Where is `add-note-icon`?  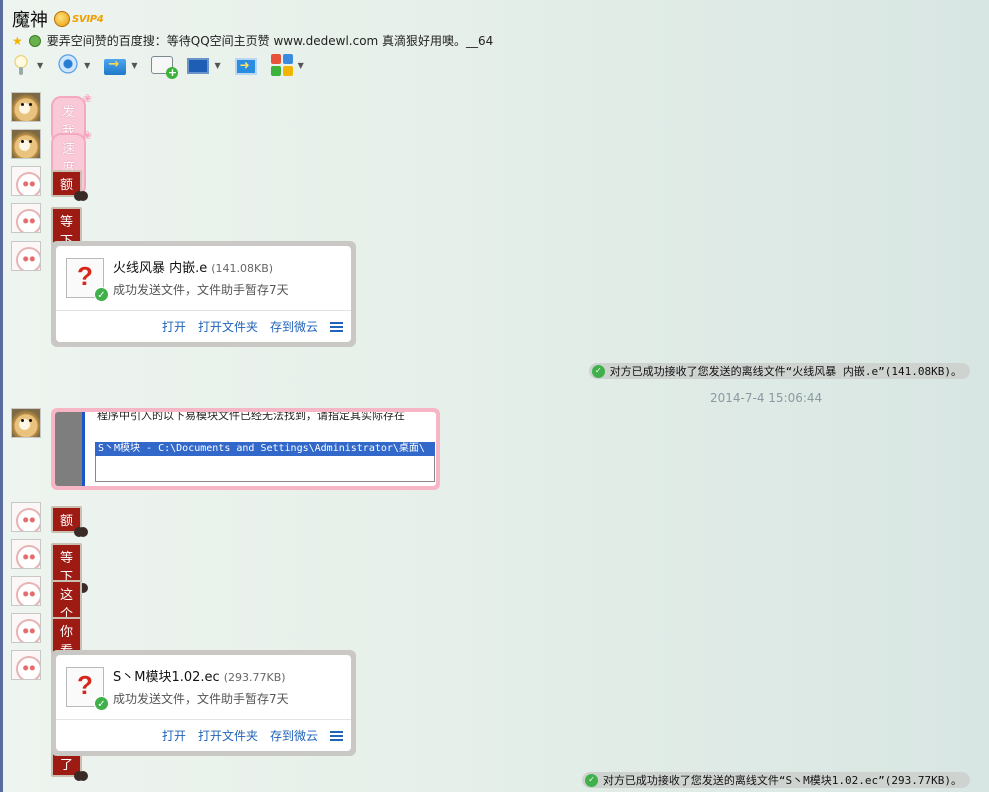 add-note-icon is located at coordinates (165, 67).